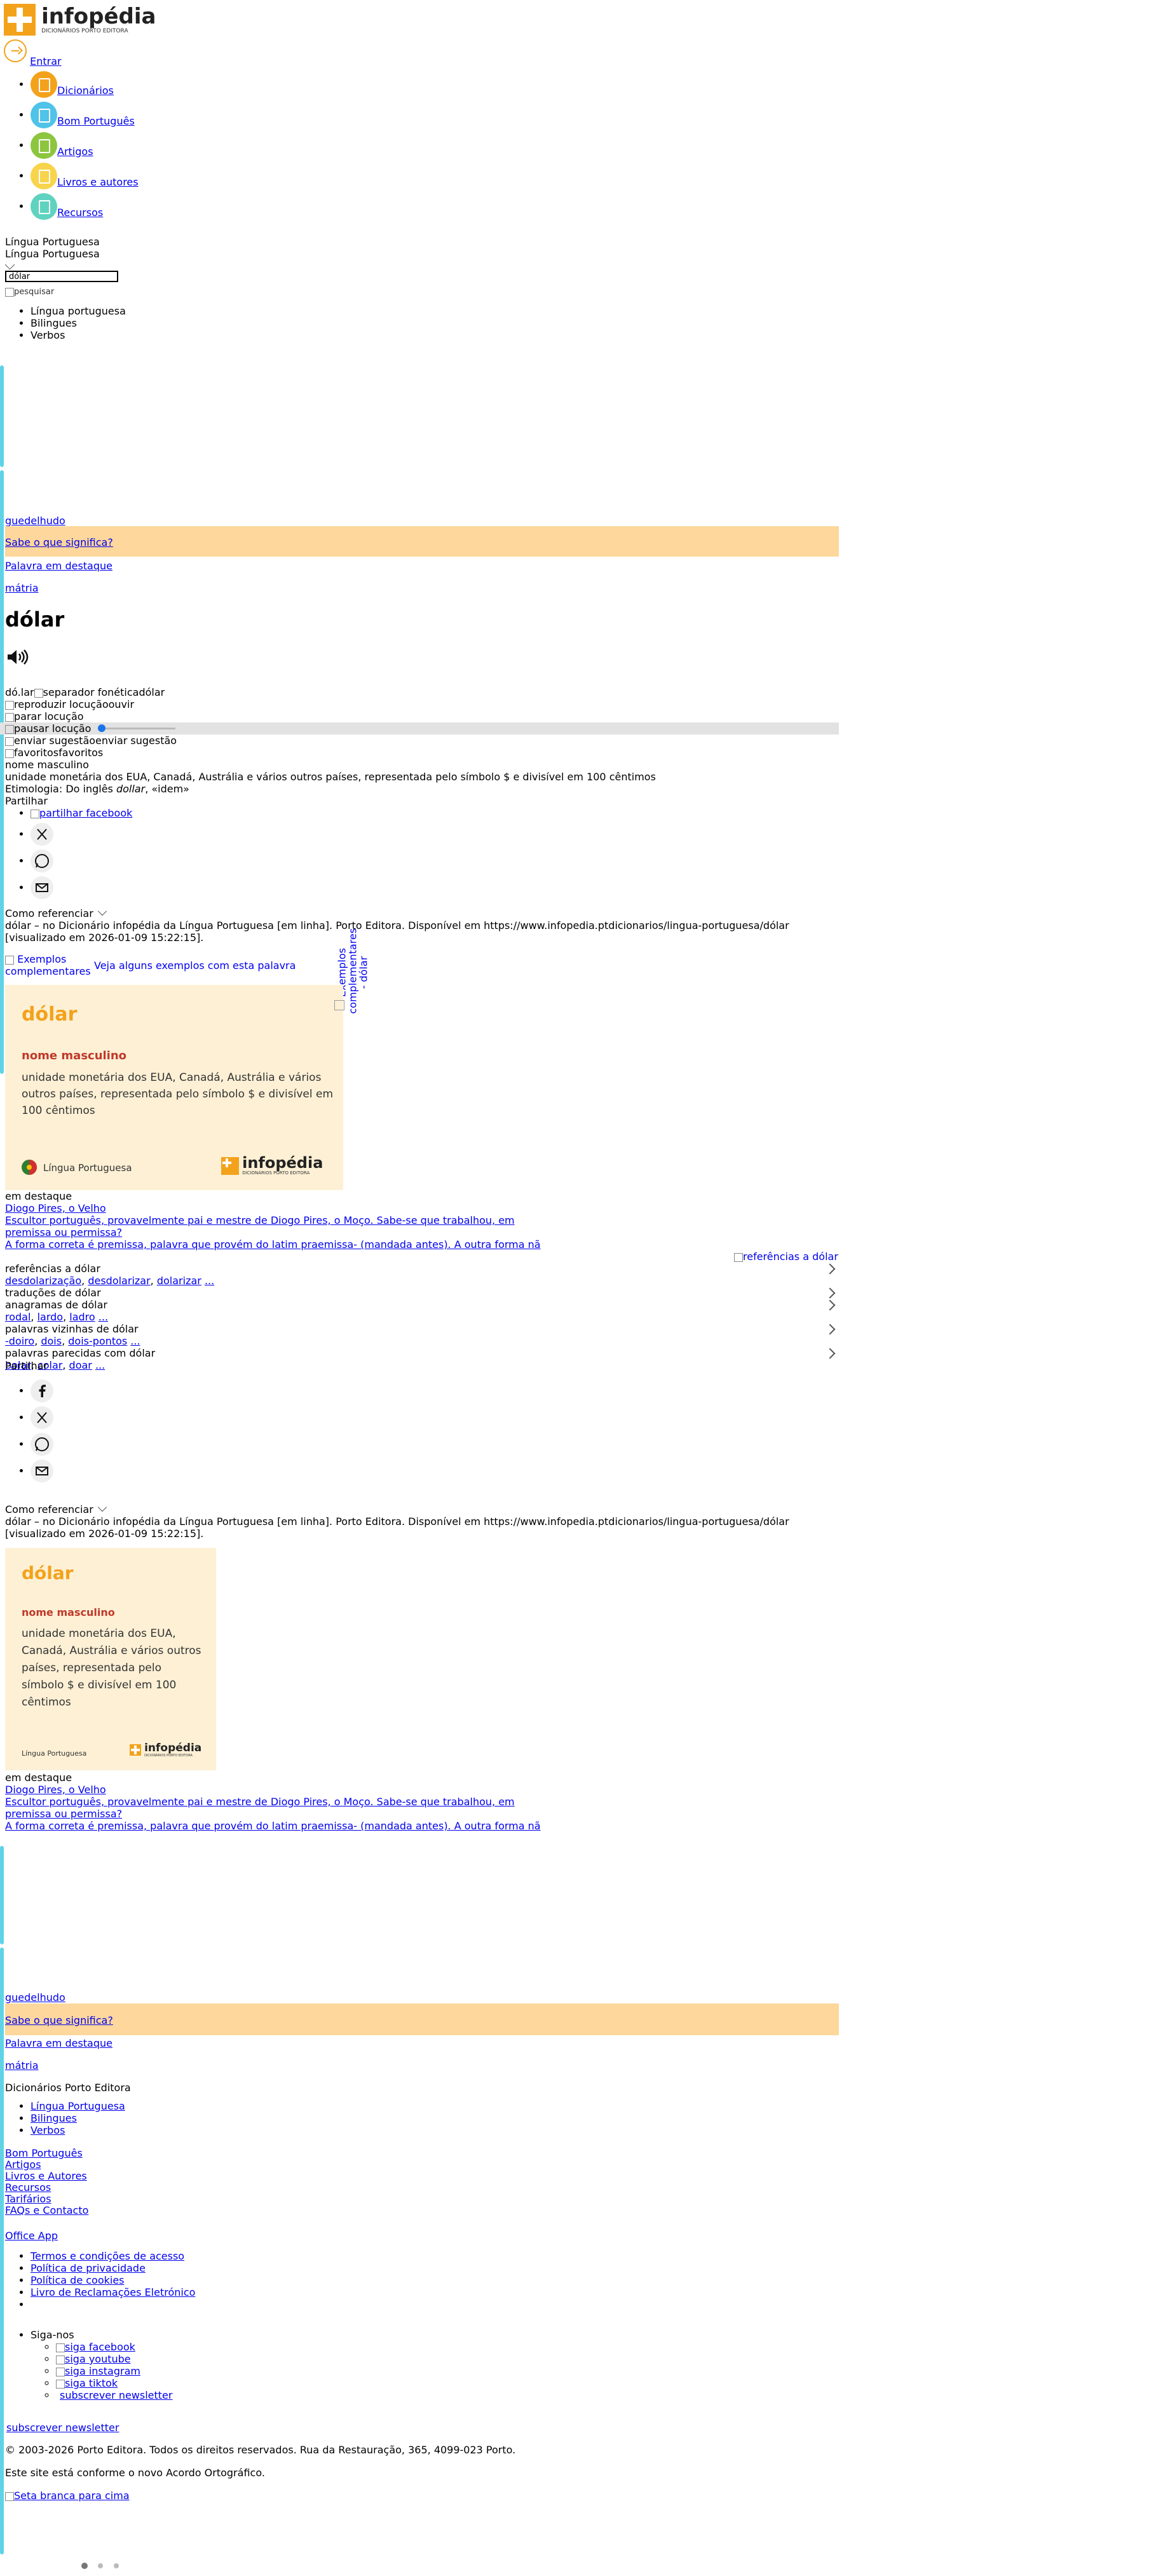 This screenshot has width=1149, height=2576. I want to click on nav-bom-portugues-icon, so click(44, 115).